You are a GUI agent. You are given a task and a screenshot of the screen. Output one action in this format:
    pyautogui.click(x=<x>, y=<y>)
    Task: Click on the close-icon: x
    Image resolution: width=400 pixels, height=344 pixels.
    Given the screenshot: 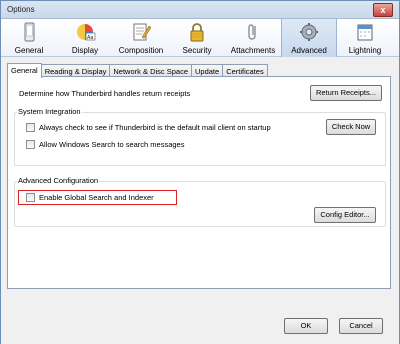 What is the action you would take?
    pyautogui.click(x=383, y=10)
    